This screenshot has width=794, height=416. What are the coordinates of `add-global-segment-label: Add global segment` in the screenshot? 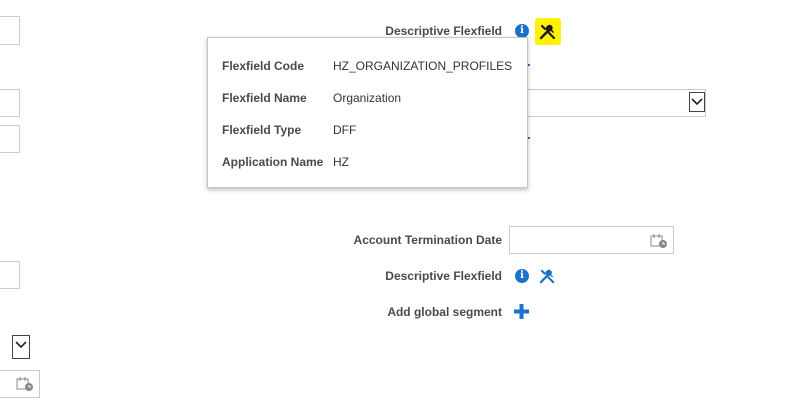 It's located at (444, 312).